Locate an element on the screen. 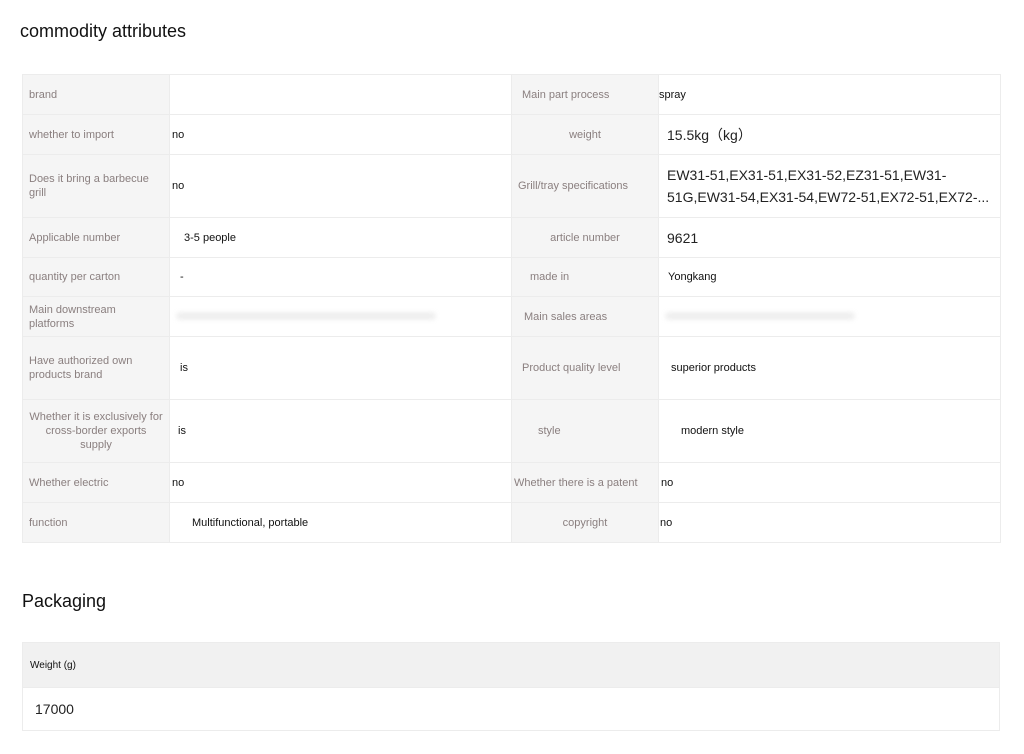  packaging-table: Weight (g) 17000 is located at coordinates (511, 686).